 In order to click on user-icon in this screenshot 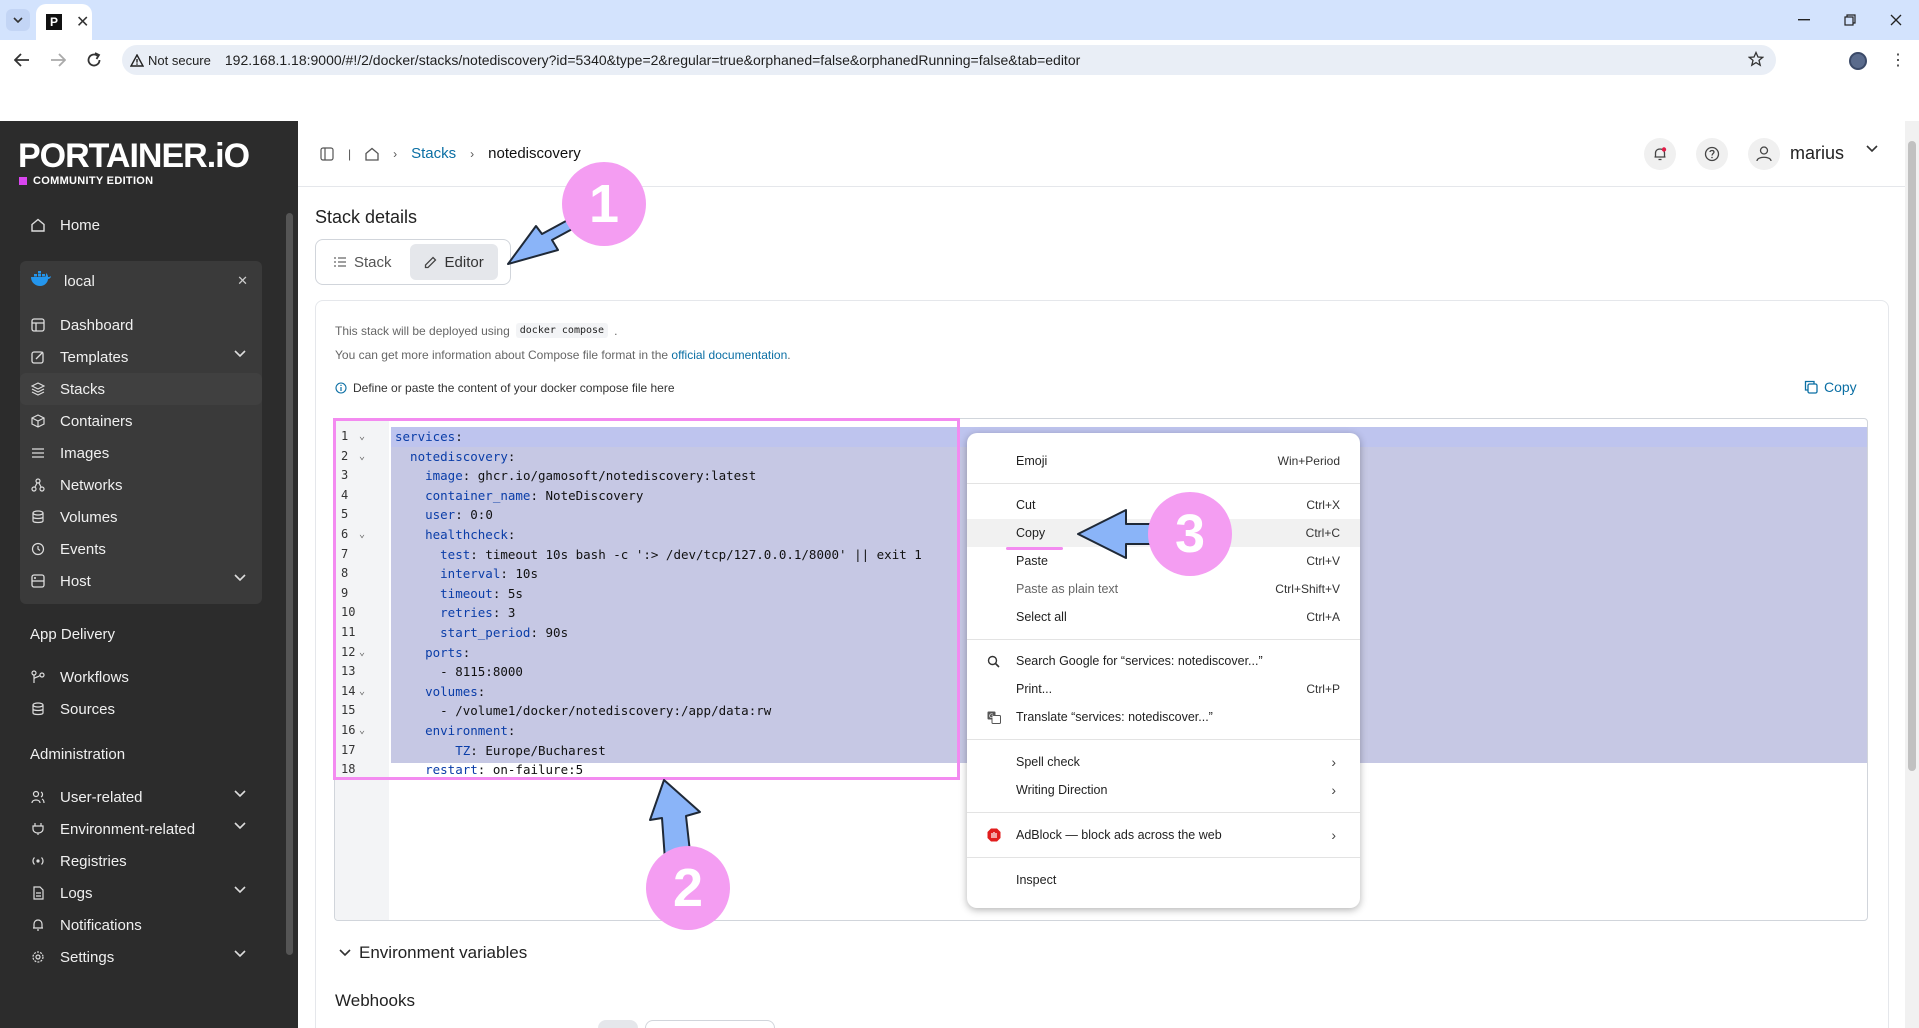, I will do `click(1764, 154)`.